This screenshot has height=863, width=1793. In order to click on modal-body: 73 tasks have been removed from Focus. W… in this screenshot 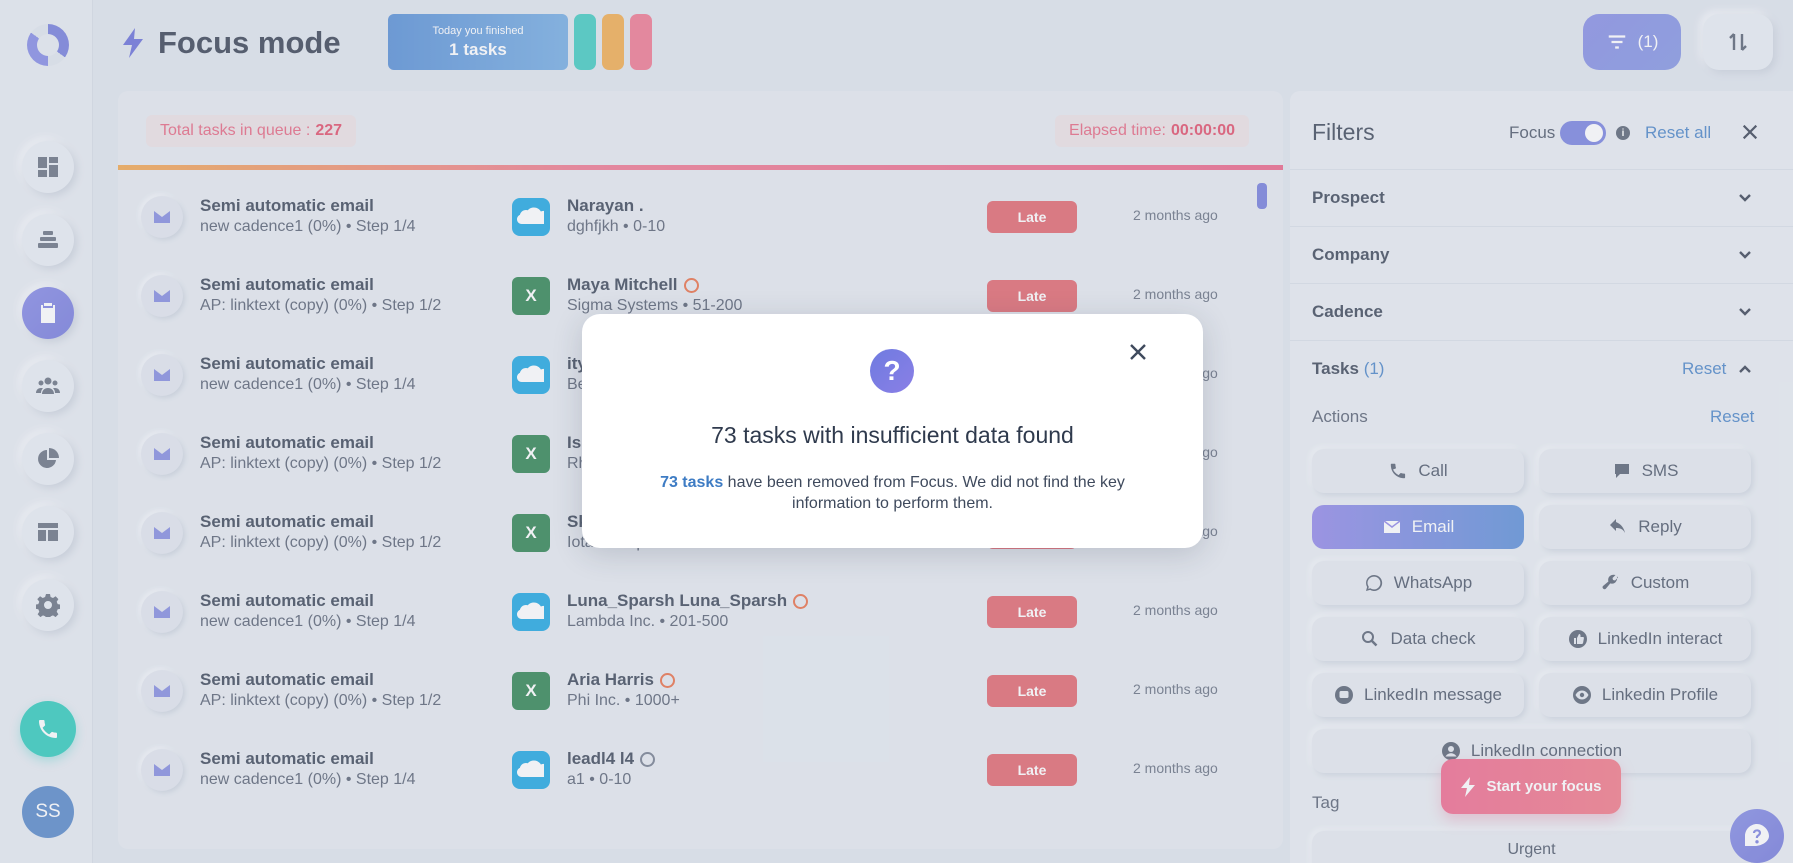, I will do `click(892, 493)`.